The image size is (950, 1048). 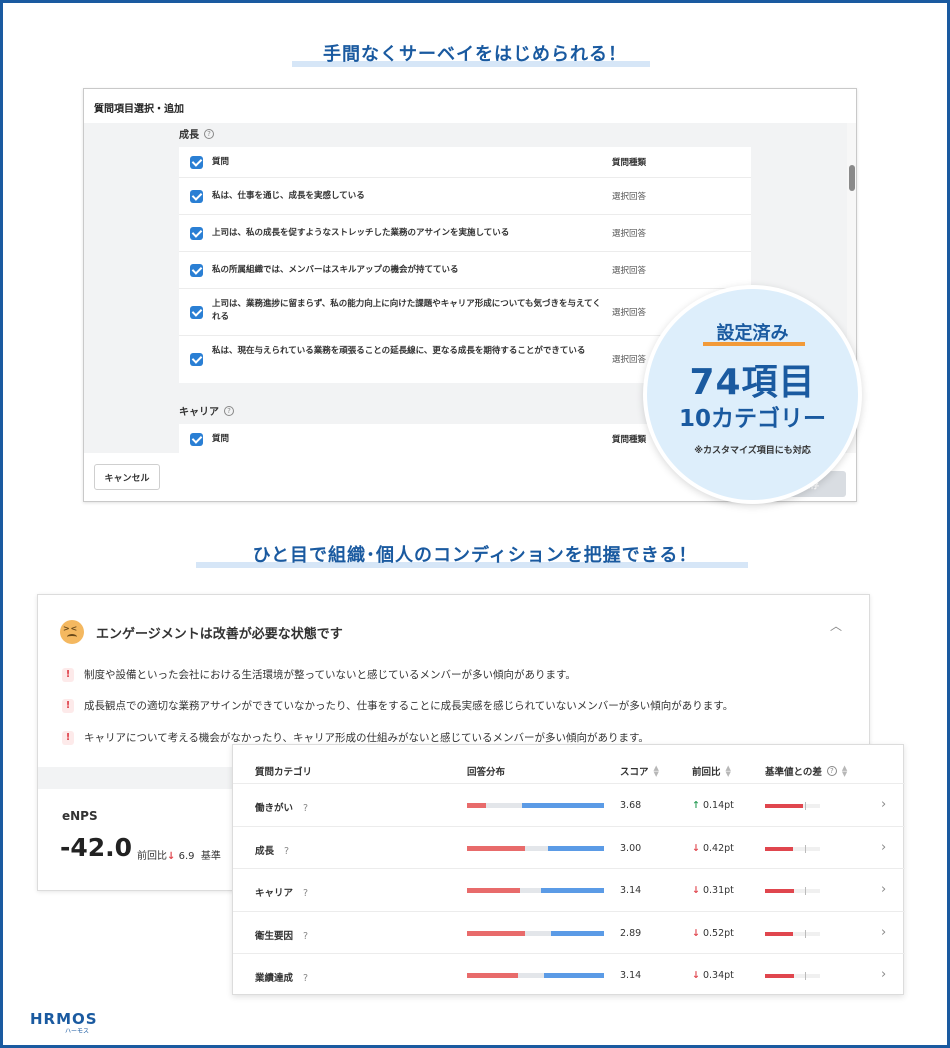 What do you see at coordinates (282, 978) in the screenshot?
I see `category-name: 業績達成?` at bounding box center [282, 978].